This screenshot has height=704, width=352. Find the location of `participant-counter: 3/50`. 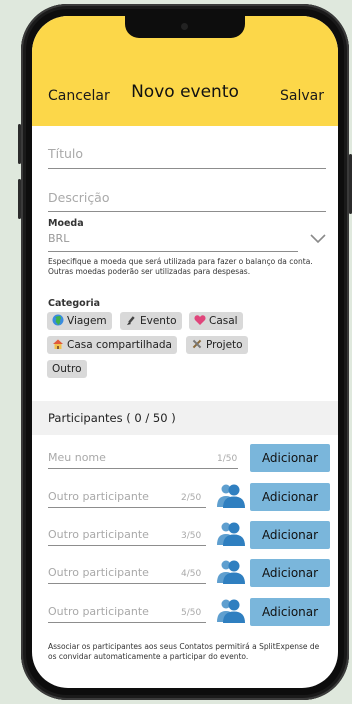

participant-counter: 3/50 is located at coordinates (191, 536).